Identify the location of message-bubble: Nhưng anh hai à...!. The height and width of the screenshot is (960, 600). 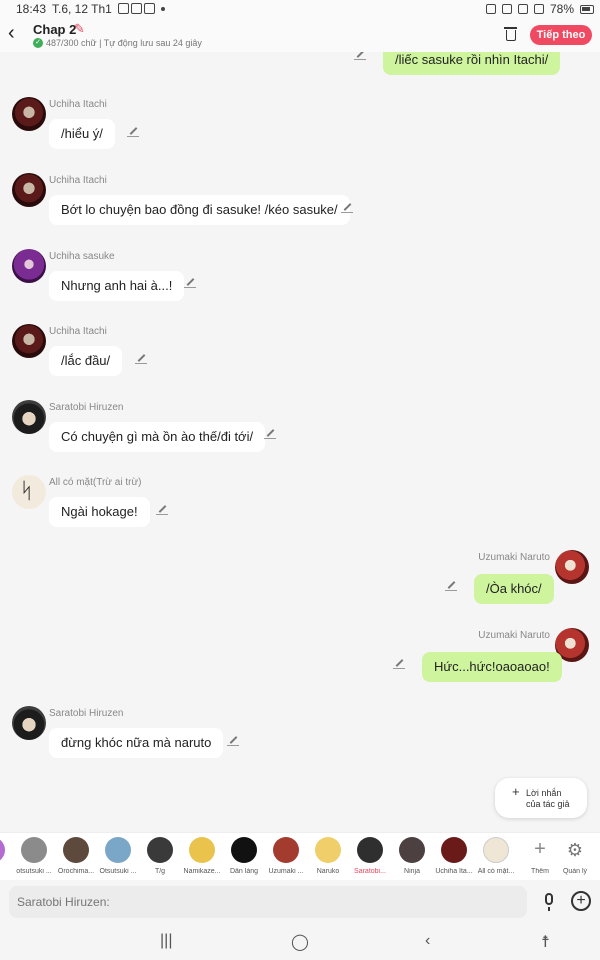
(117, 286).